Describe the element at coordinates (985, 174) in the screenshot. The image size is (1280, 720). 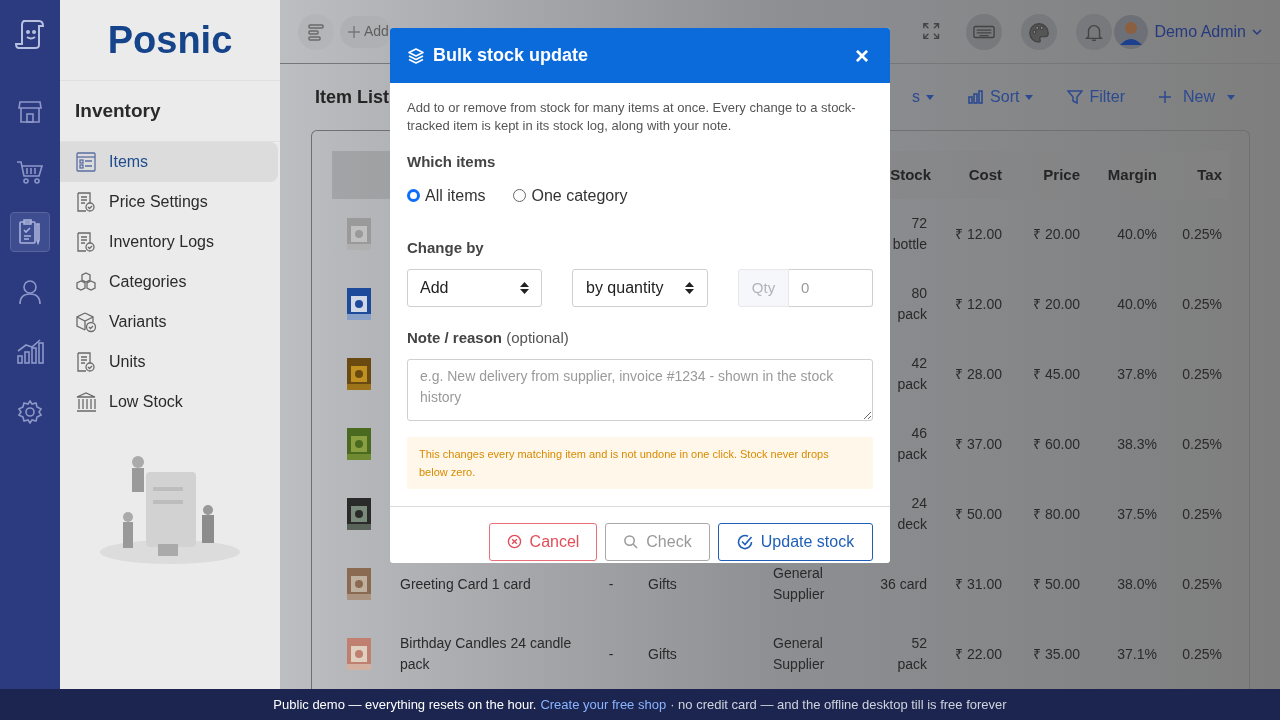
I see `column-header: Cost` at that location.